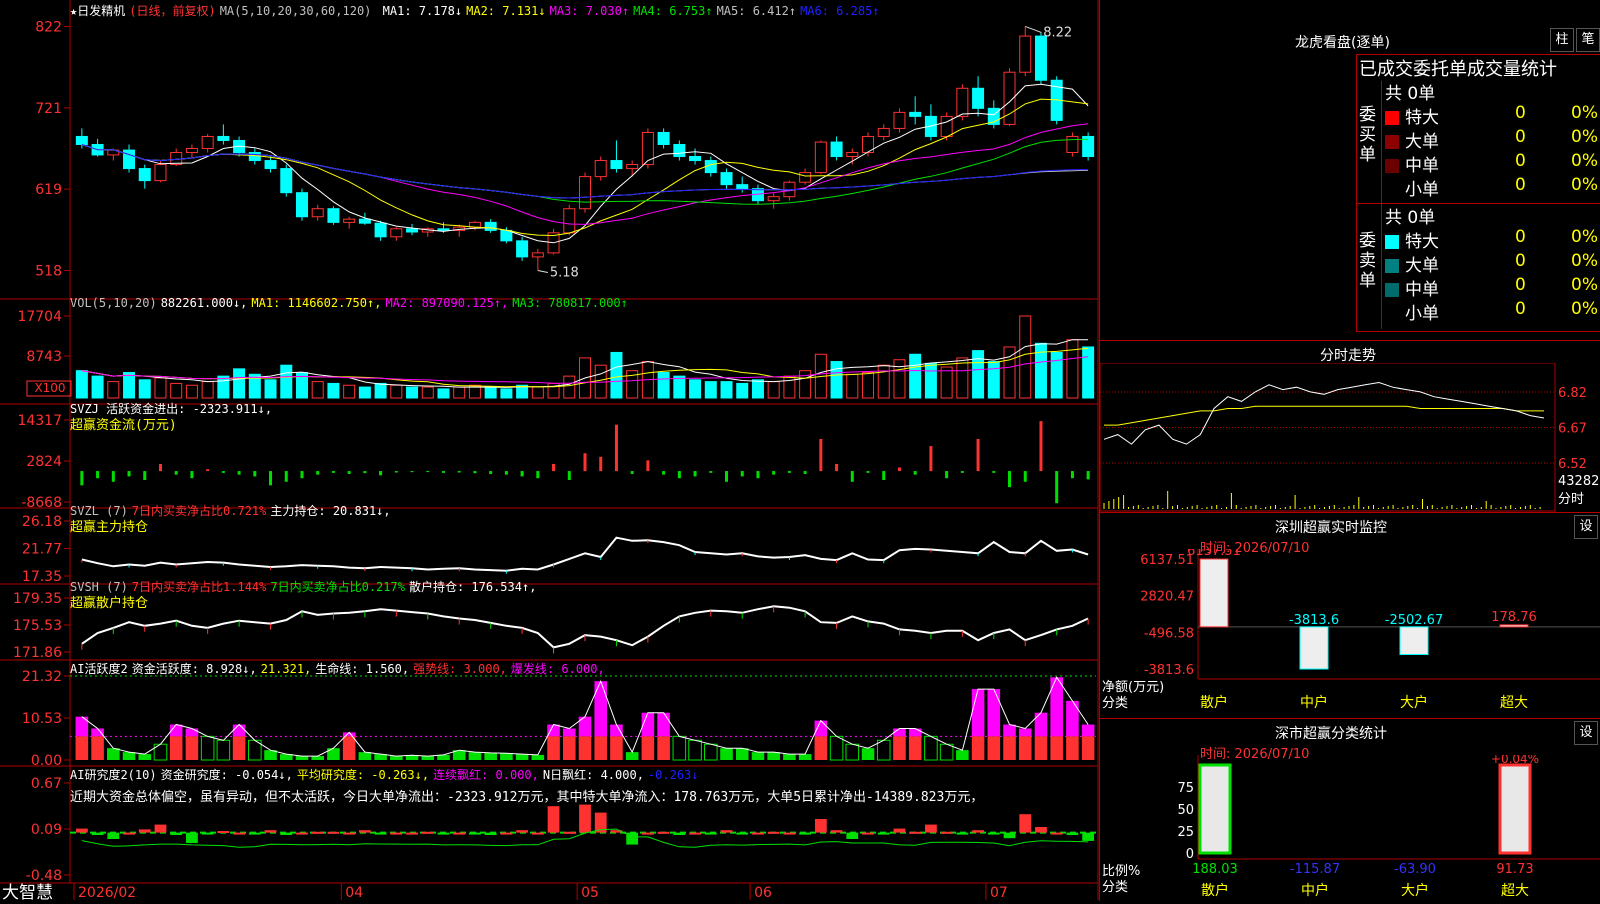 The image size is (1600, 904). Describe the element at coordinates (1315, 869) in the screenshot. I see `class-bar-label: -115.87` at that location.